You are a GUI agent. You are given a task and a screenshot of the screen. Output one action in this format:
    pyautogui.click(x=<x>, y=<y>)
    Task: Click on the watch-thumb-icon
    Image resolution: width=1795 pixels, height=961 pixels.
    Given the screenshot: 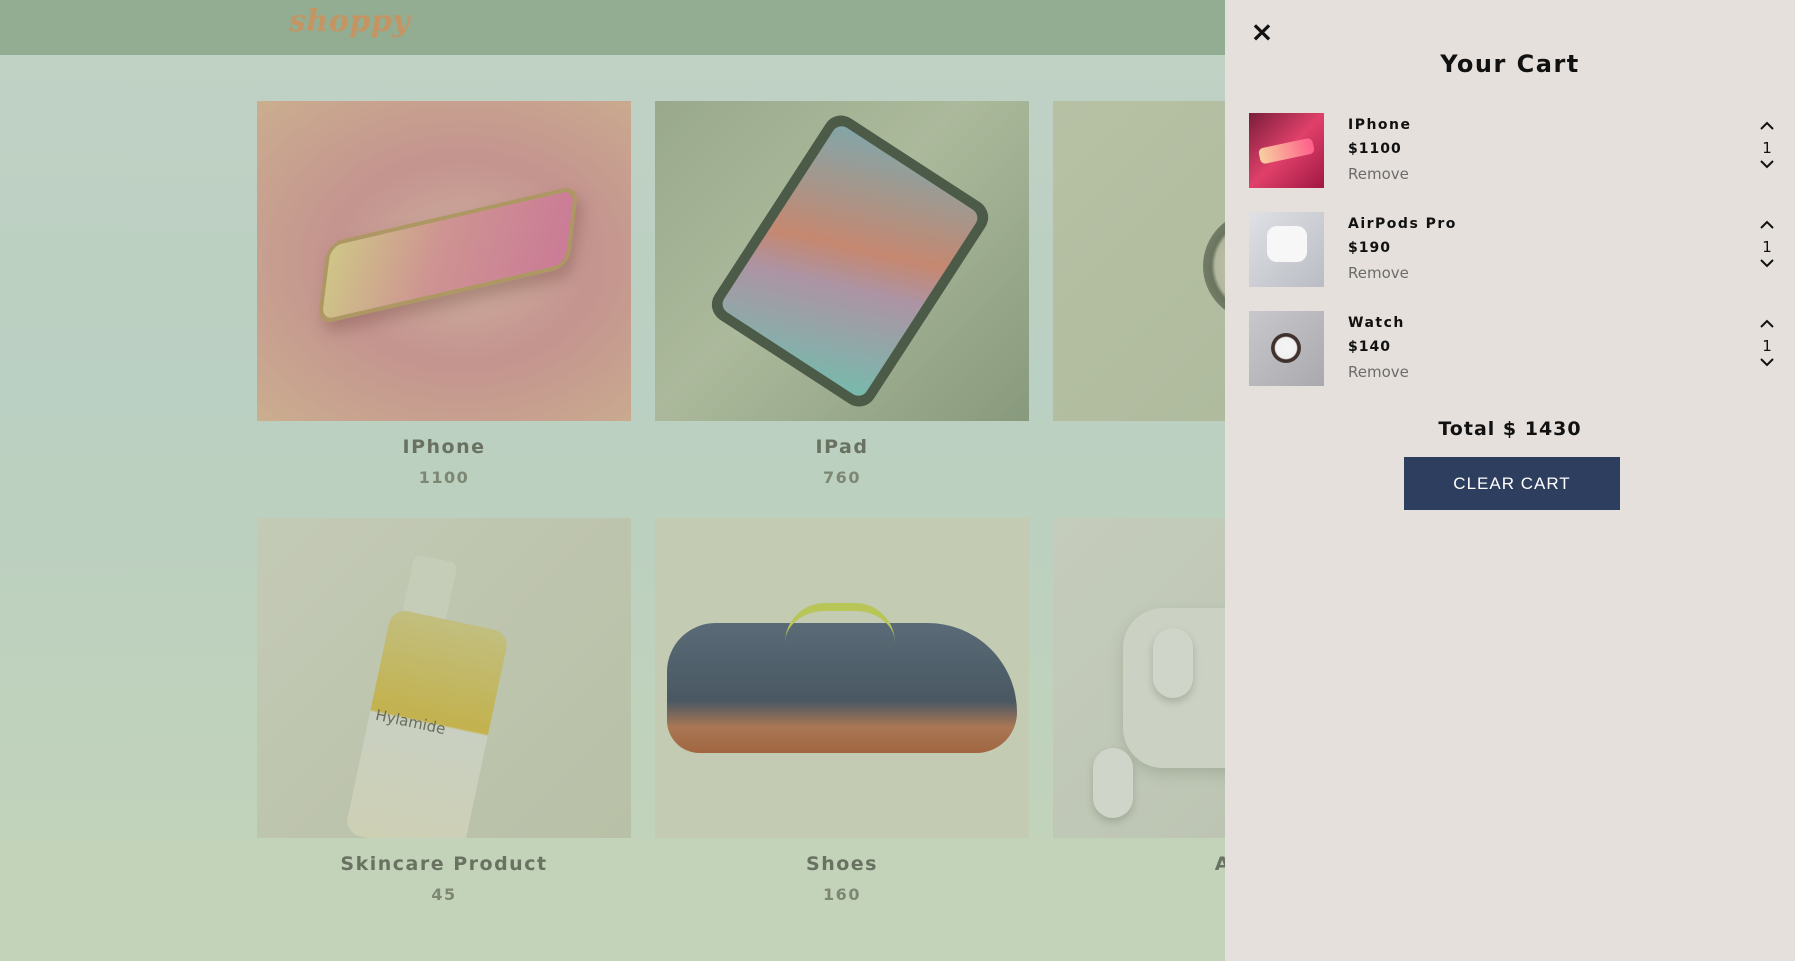 What is the action you would take?
    pyautogui.click(x=1286, y=348)
    